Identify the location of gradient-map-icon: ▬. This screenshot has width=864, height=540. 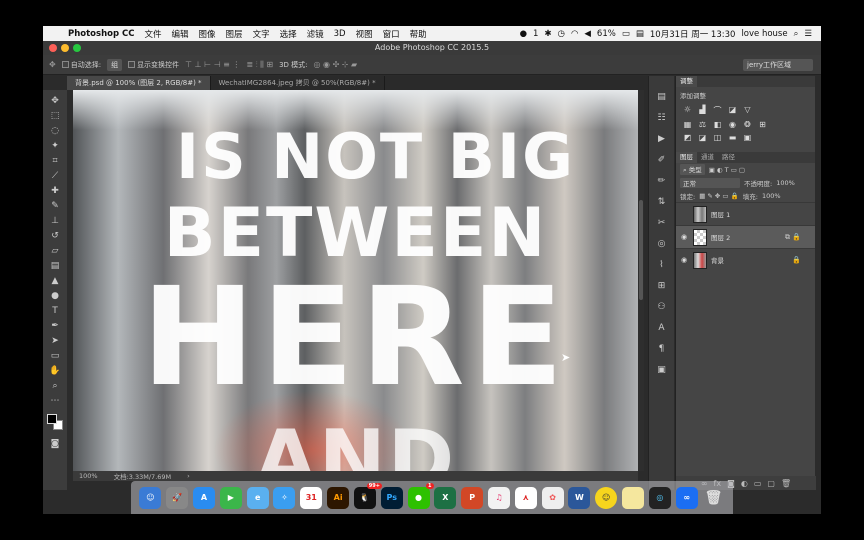
(732, 137).